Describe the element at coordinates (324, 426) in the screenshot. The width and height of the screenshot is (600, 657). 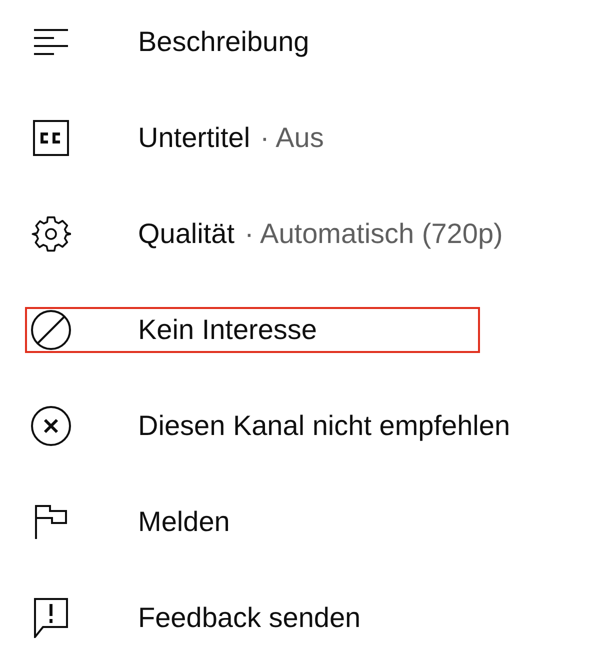
I see `menu-item: Diesen Kanal nicht empfehlen` at that location.